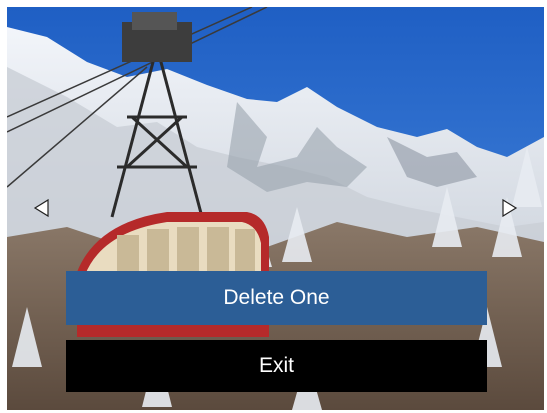  I want to click on exit-button: Exit, so click(276, 366).